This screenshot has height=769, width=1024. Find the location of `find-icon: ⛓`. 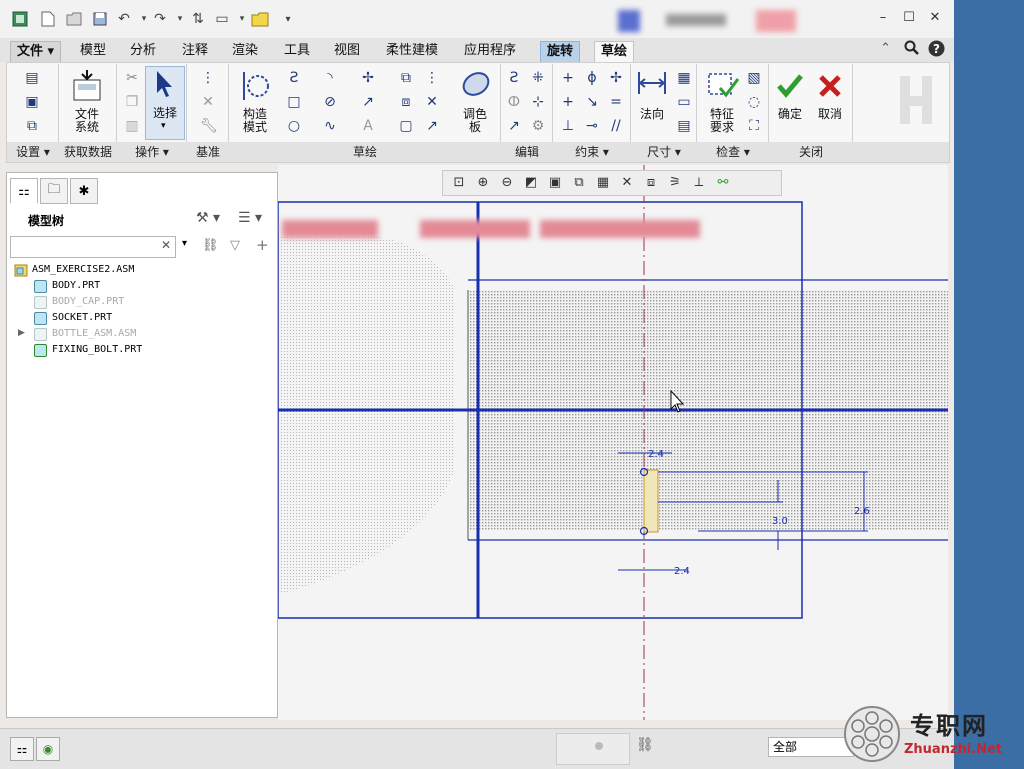

find-icon: ⛓ is located at coordinates (645, 745).